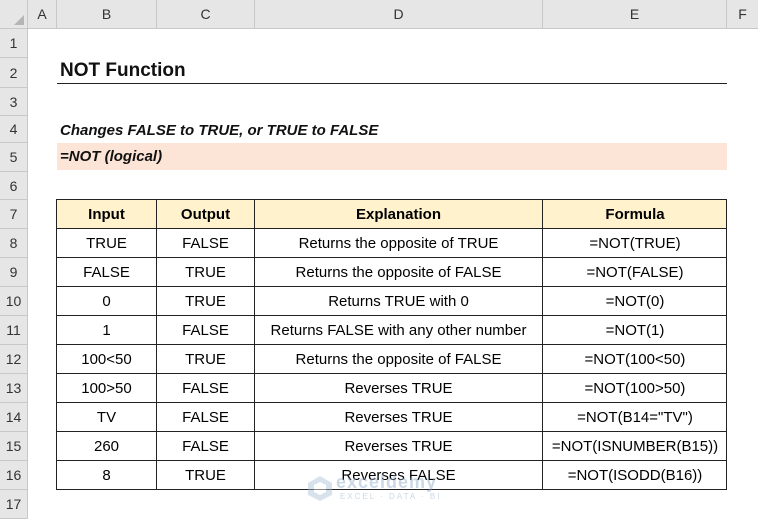 The image size is (758, 519). What do you see at coordinates (14, 214) in the screenshot?
I see `row-header-7: 7` at bounding box center [14, 214].